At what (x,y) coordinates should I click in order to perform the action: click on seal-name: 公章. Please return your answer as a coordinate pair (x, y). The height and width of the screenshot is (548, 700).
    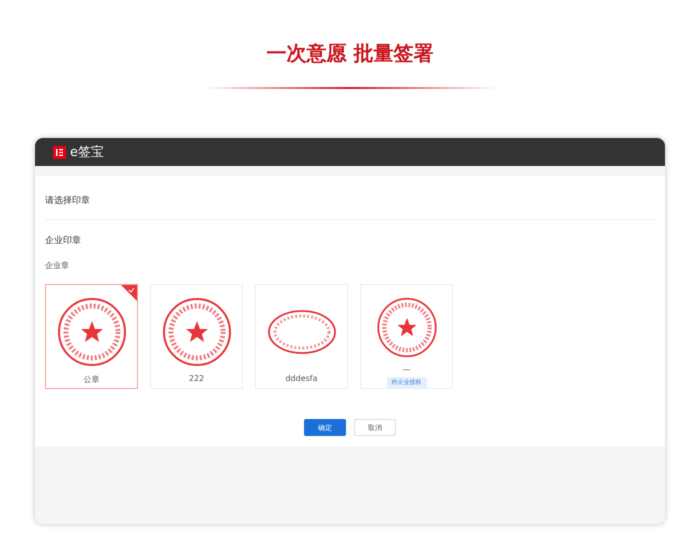
    Looking at the image, I should click on (92, 379).